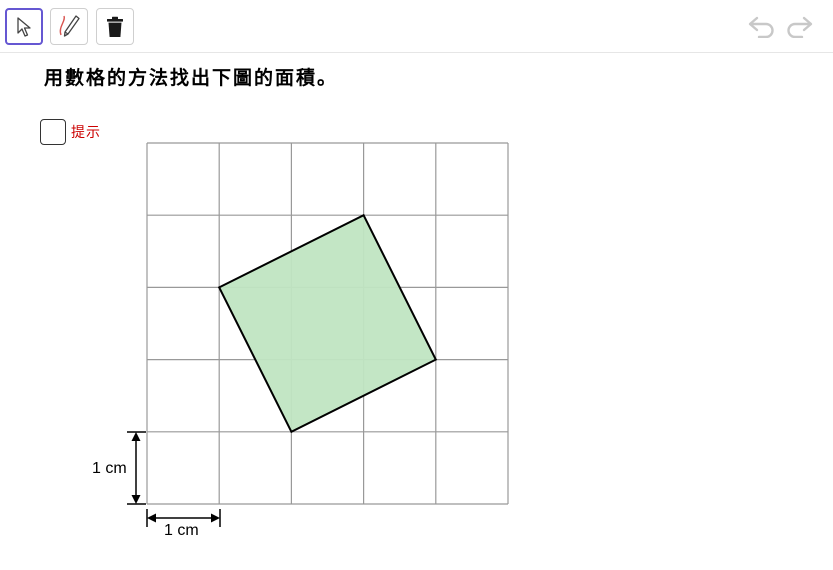 The height and width of the screenshot is (570, 833). What do you see at coordinates (327, 323) in the screenshot?
I see `tilted-square` at bounding box center [327, 323].